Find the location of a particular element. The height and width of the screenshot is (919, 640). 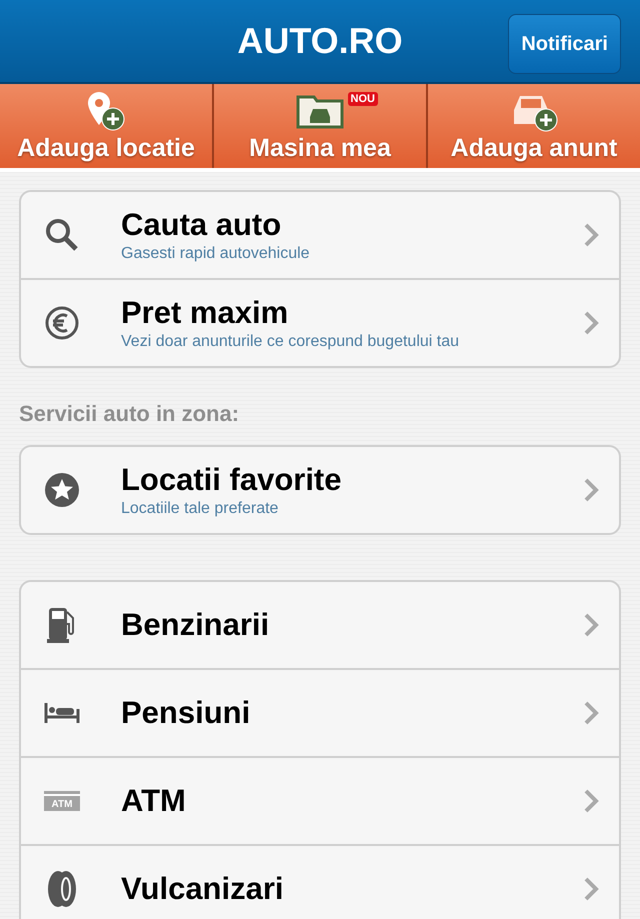

menu-row: Locatii favorite Locatiile tale preferate is located at coordinates (320, 490).